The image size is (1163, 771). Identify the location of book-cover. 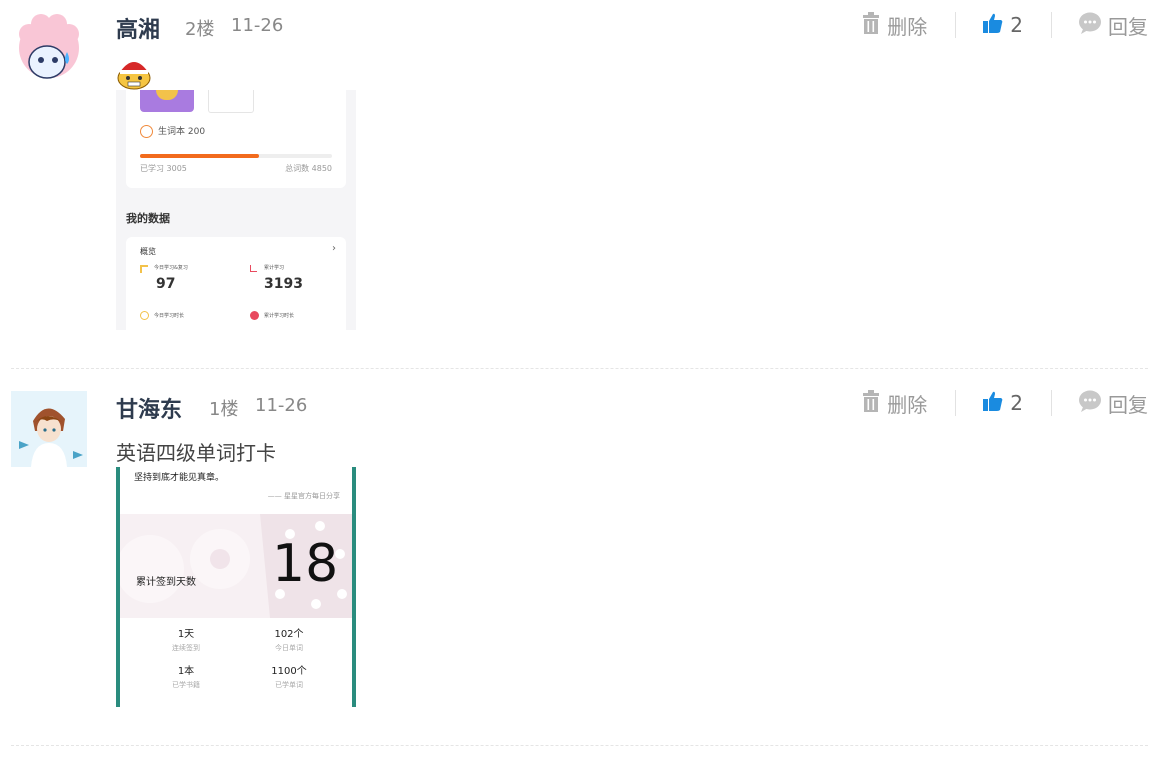
(167, 101).